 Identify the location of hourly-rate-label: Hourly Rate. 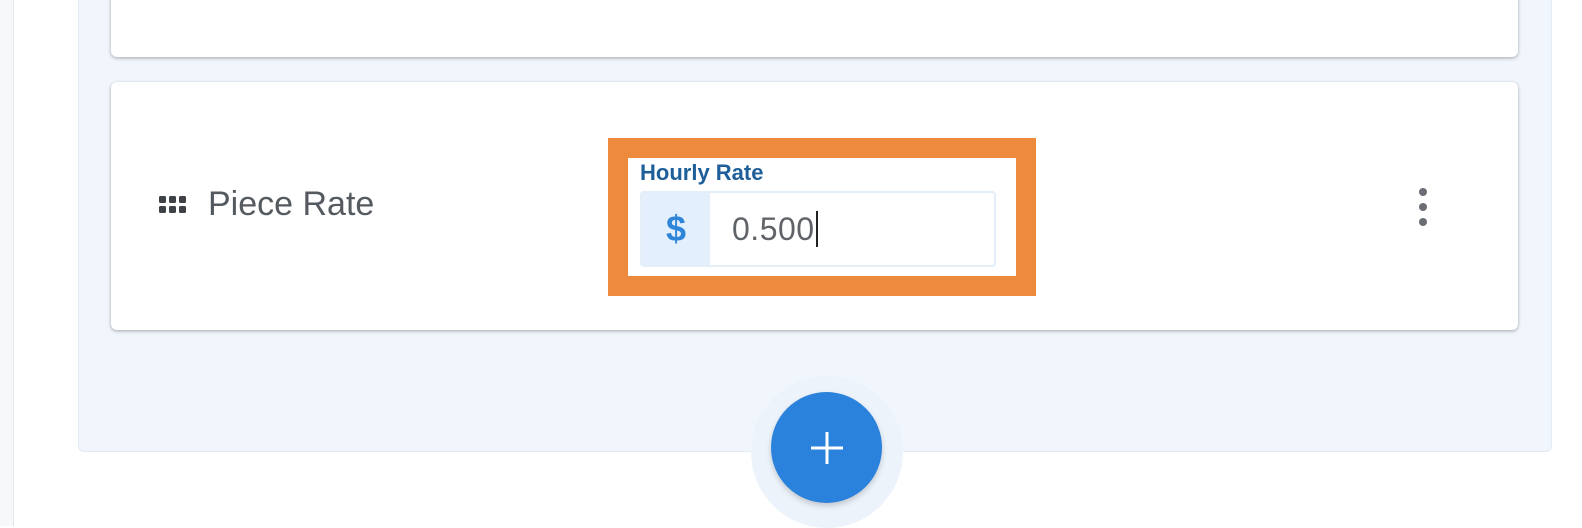
(702, 172).